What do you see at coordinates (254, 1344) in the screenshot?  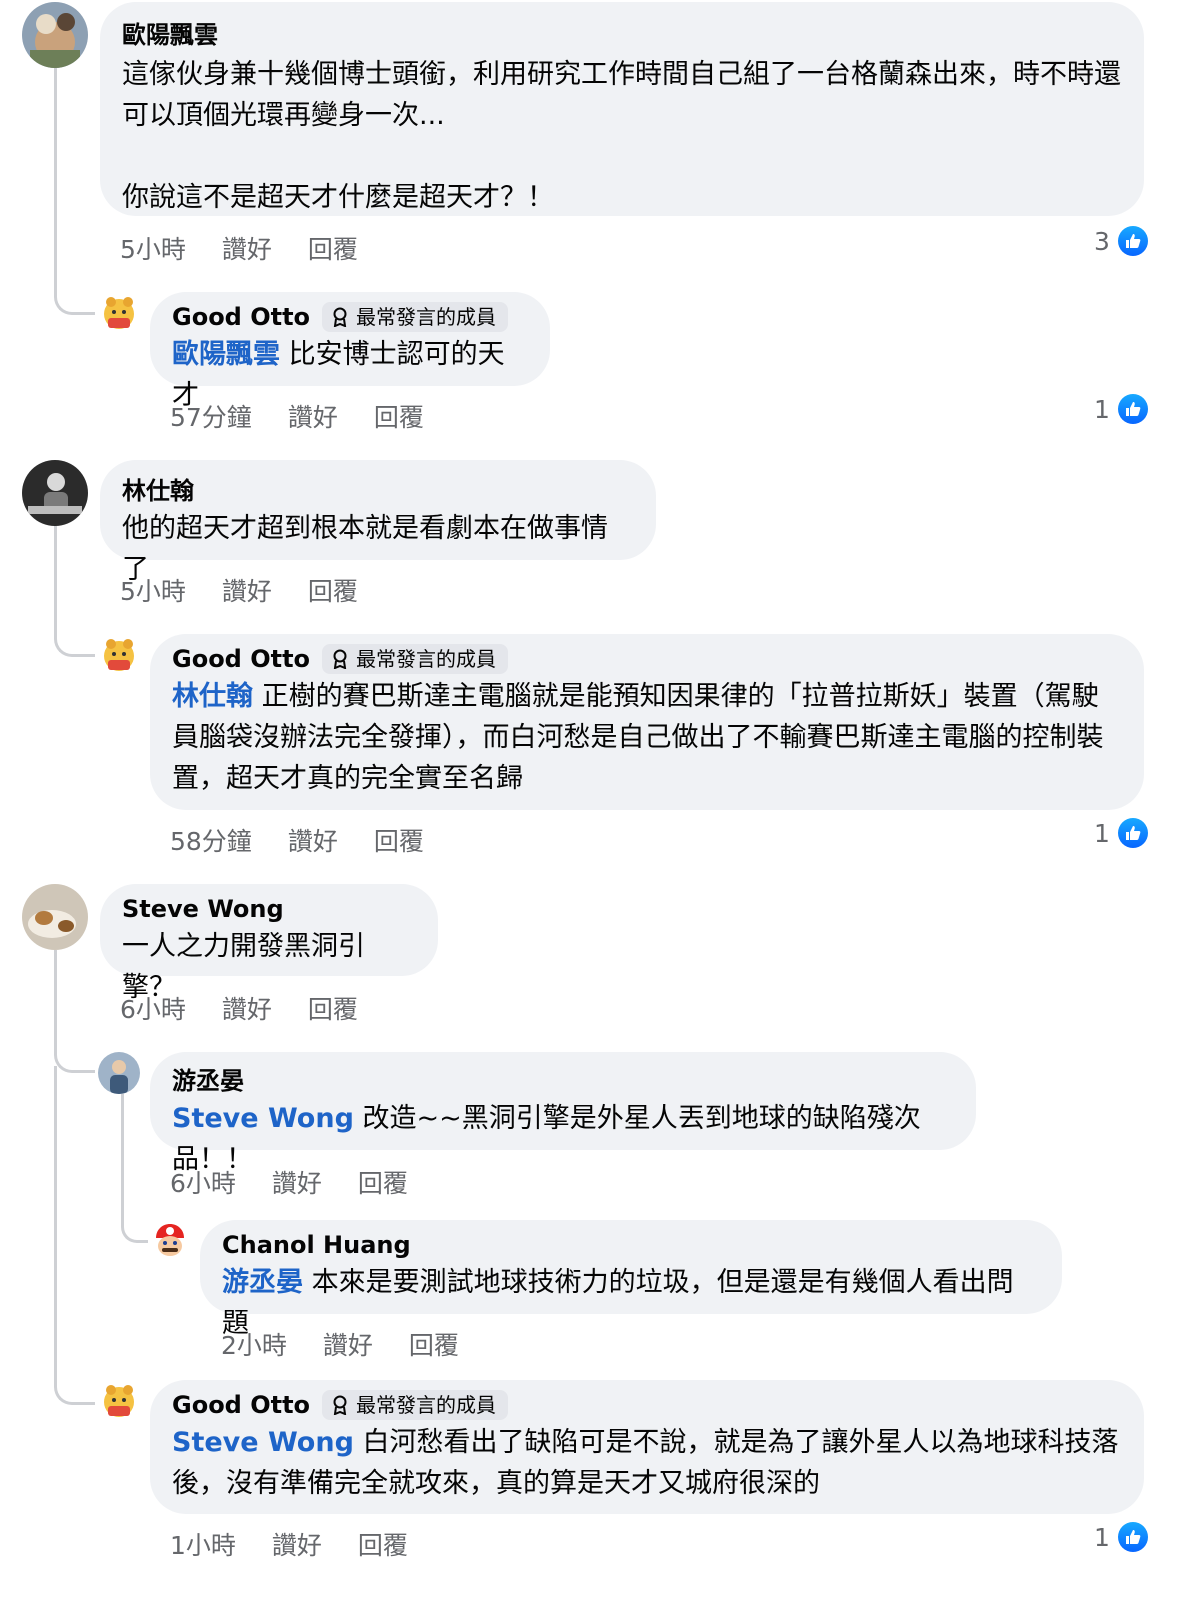 I see `reply-timestamp: 2小時` at bounding box center [254, 1344].